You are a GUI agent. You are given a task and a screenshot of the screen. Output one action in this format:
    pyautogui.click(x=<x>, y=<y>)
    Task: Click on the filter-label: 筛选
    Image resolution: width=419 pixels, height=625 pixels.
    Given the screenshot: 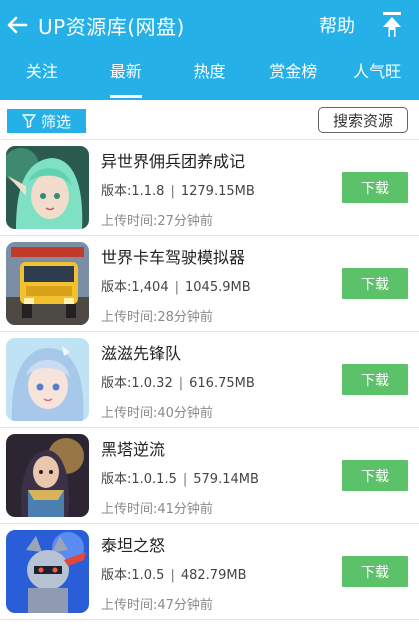 What is the action you would take?
    pyautogui.click(x=55, y=121)
    